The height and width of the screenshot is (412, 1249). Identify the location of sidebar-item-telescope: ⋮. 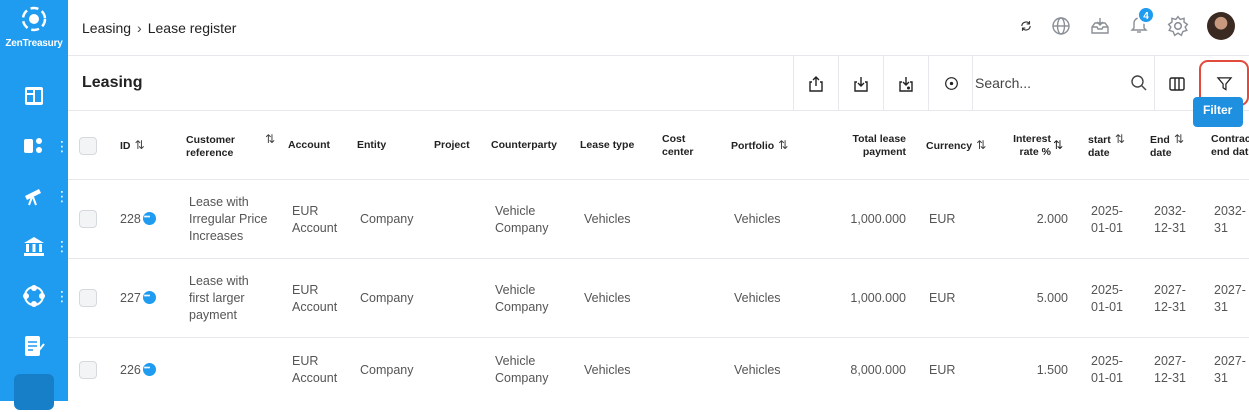
(34, 196).